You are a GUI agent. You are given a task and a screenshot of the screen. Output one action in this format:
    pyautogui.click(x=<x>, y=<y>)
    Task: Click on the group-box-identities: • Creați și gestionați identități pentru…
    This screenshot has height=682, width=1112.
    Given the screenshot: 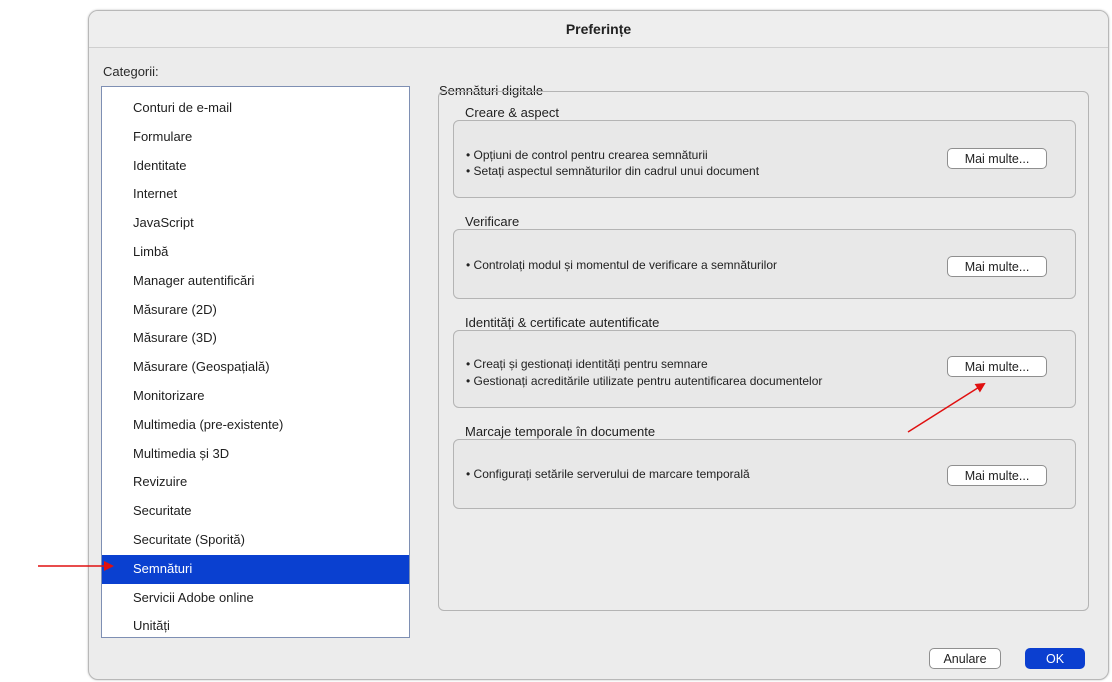 What is the action you would take?
    pyautogui.click(x=764, y=369)
    